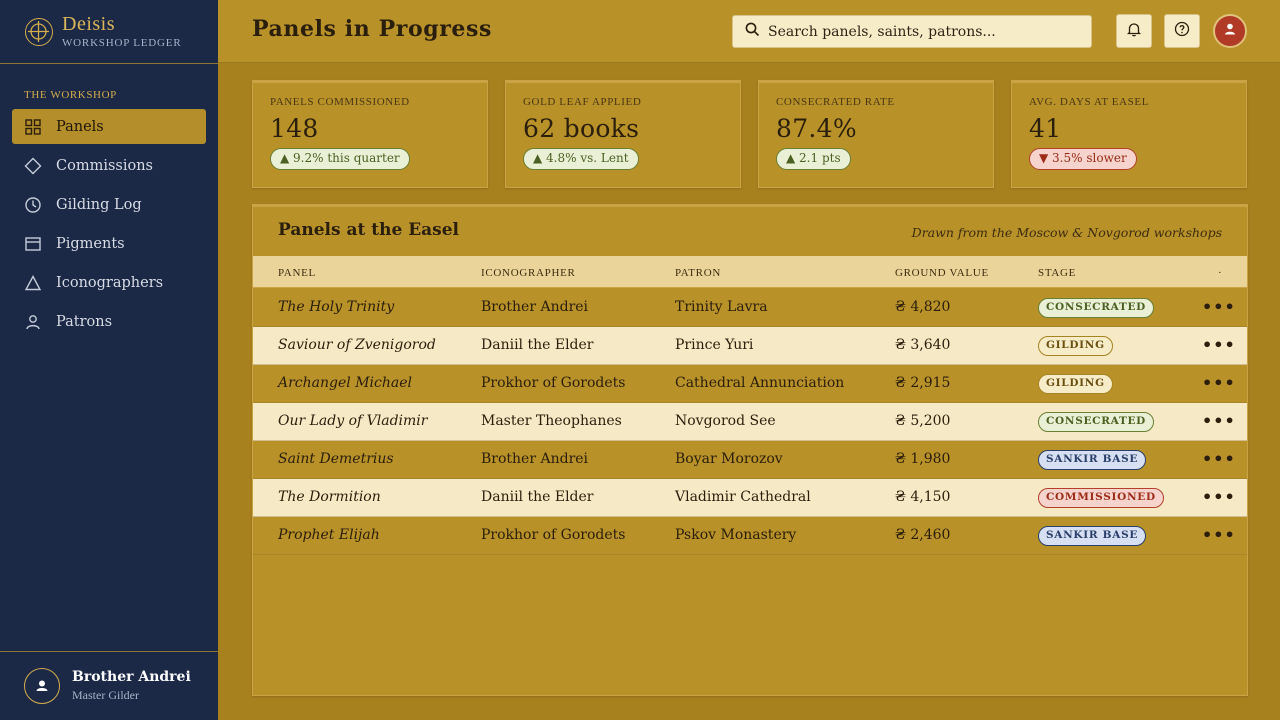 This screenshot has width=1280, height=720. I want to click on sidebar-item-pigments: Pigments, so click(109, 243).